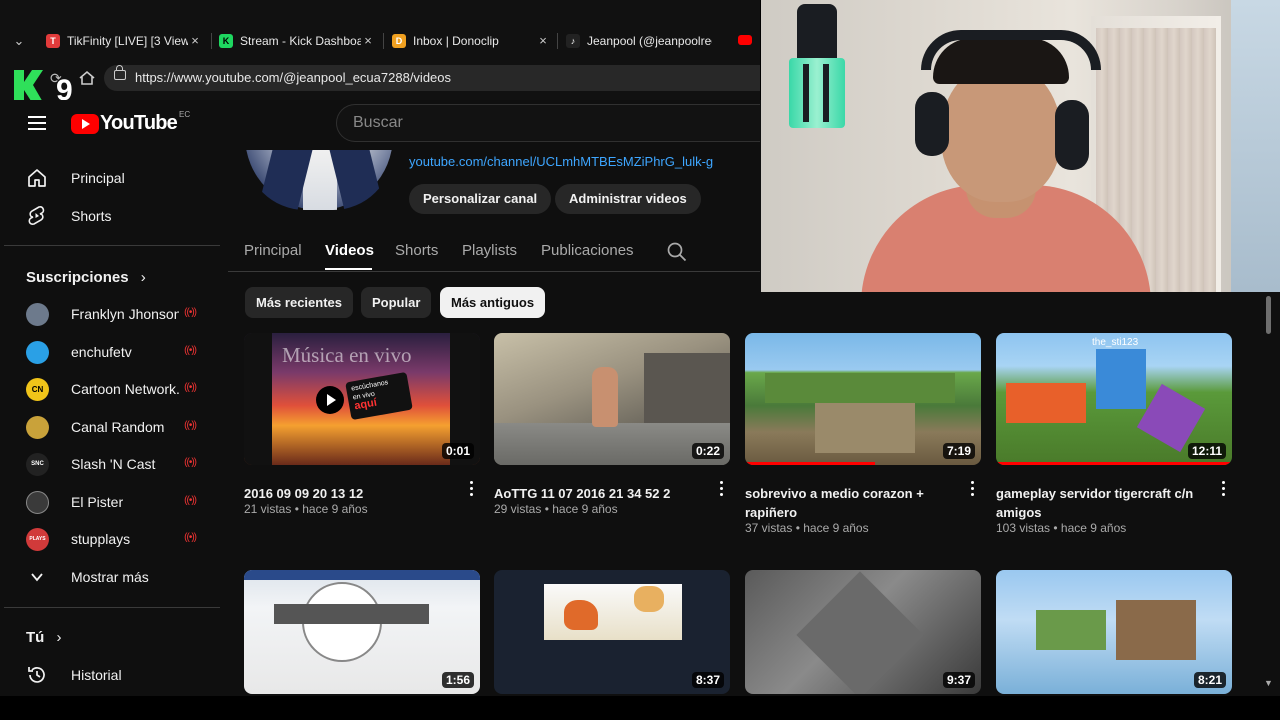  I want to click on video-meta: 37 vistas • hace 9 años, so click(807, 528).